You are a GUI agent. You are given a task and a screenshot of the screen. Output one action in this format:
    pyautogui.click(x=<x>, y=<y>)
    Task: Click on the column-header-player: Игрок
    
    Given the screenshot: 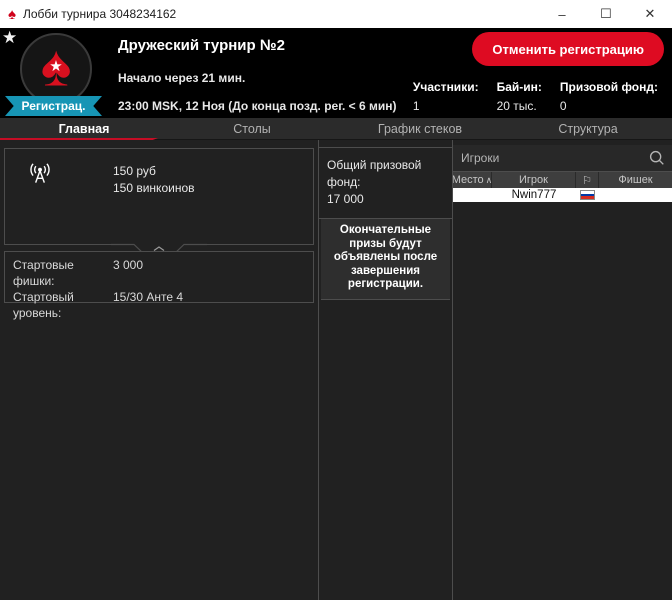 What is the action you would take?
    pyautogui.click(x=534, y=180)
    